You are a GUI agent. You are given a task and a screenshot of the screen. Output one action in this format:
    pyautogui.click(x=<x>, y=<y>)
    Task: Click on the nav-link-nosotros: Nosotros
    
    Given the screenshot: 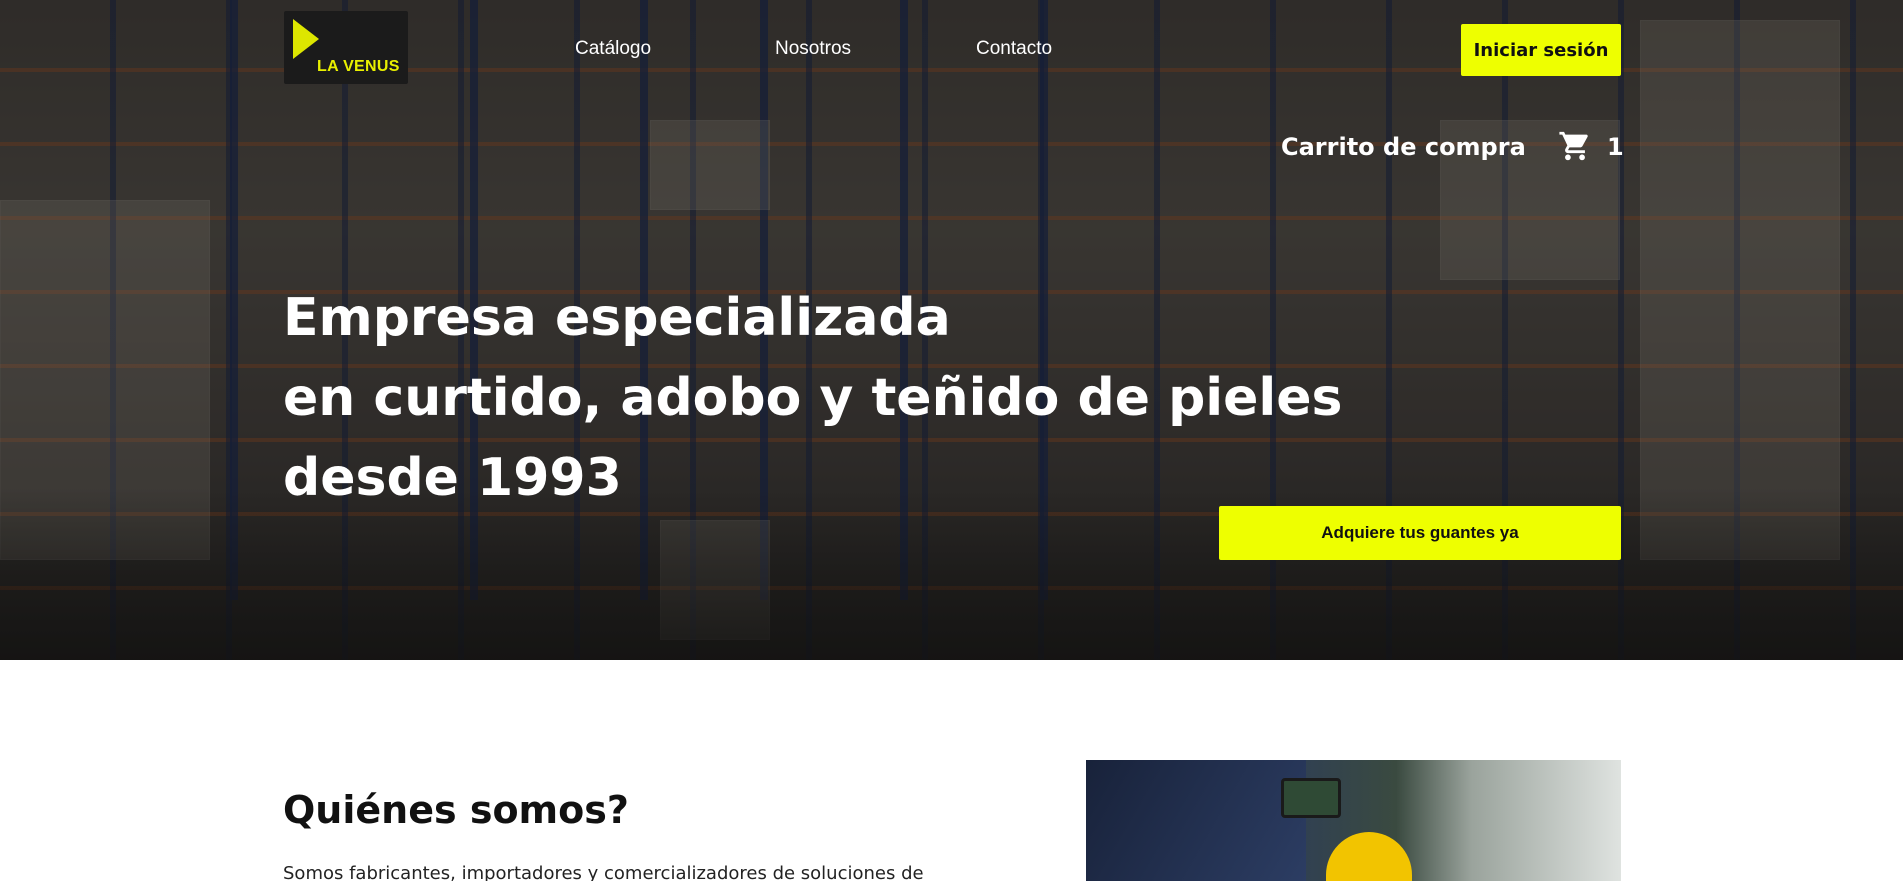 What is the action you would take?
    pyautogui.click(x=813, y=49)
    